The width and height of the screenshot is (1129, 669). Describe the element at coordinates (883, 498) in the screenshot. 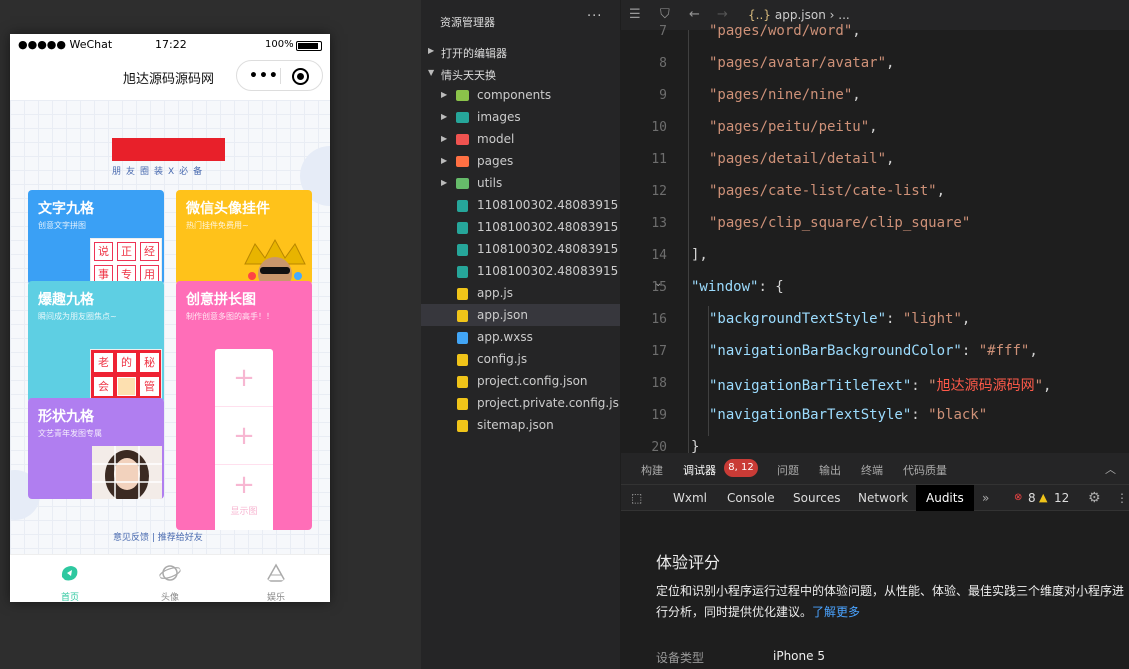

I see `tab-network: Network` at that location.